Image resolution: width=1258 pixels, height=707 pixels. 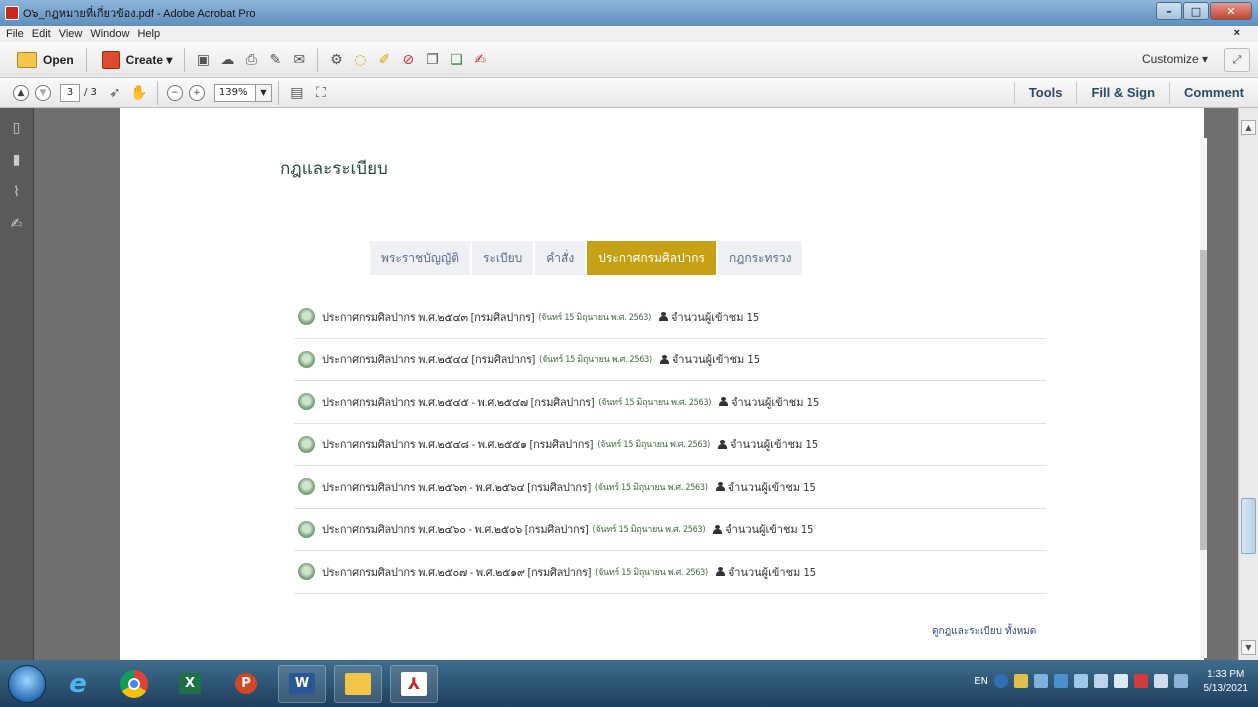 What do you see at coordinates (1169, 11) in the screenshot?
I see `minimize-button: –` at bounding box center [1169, 11].